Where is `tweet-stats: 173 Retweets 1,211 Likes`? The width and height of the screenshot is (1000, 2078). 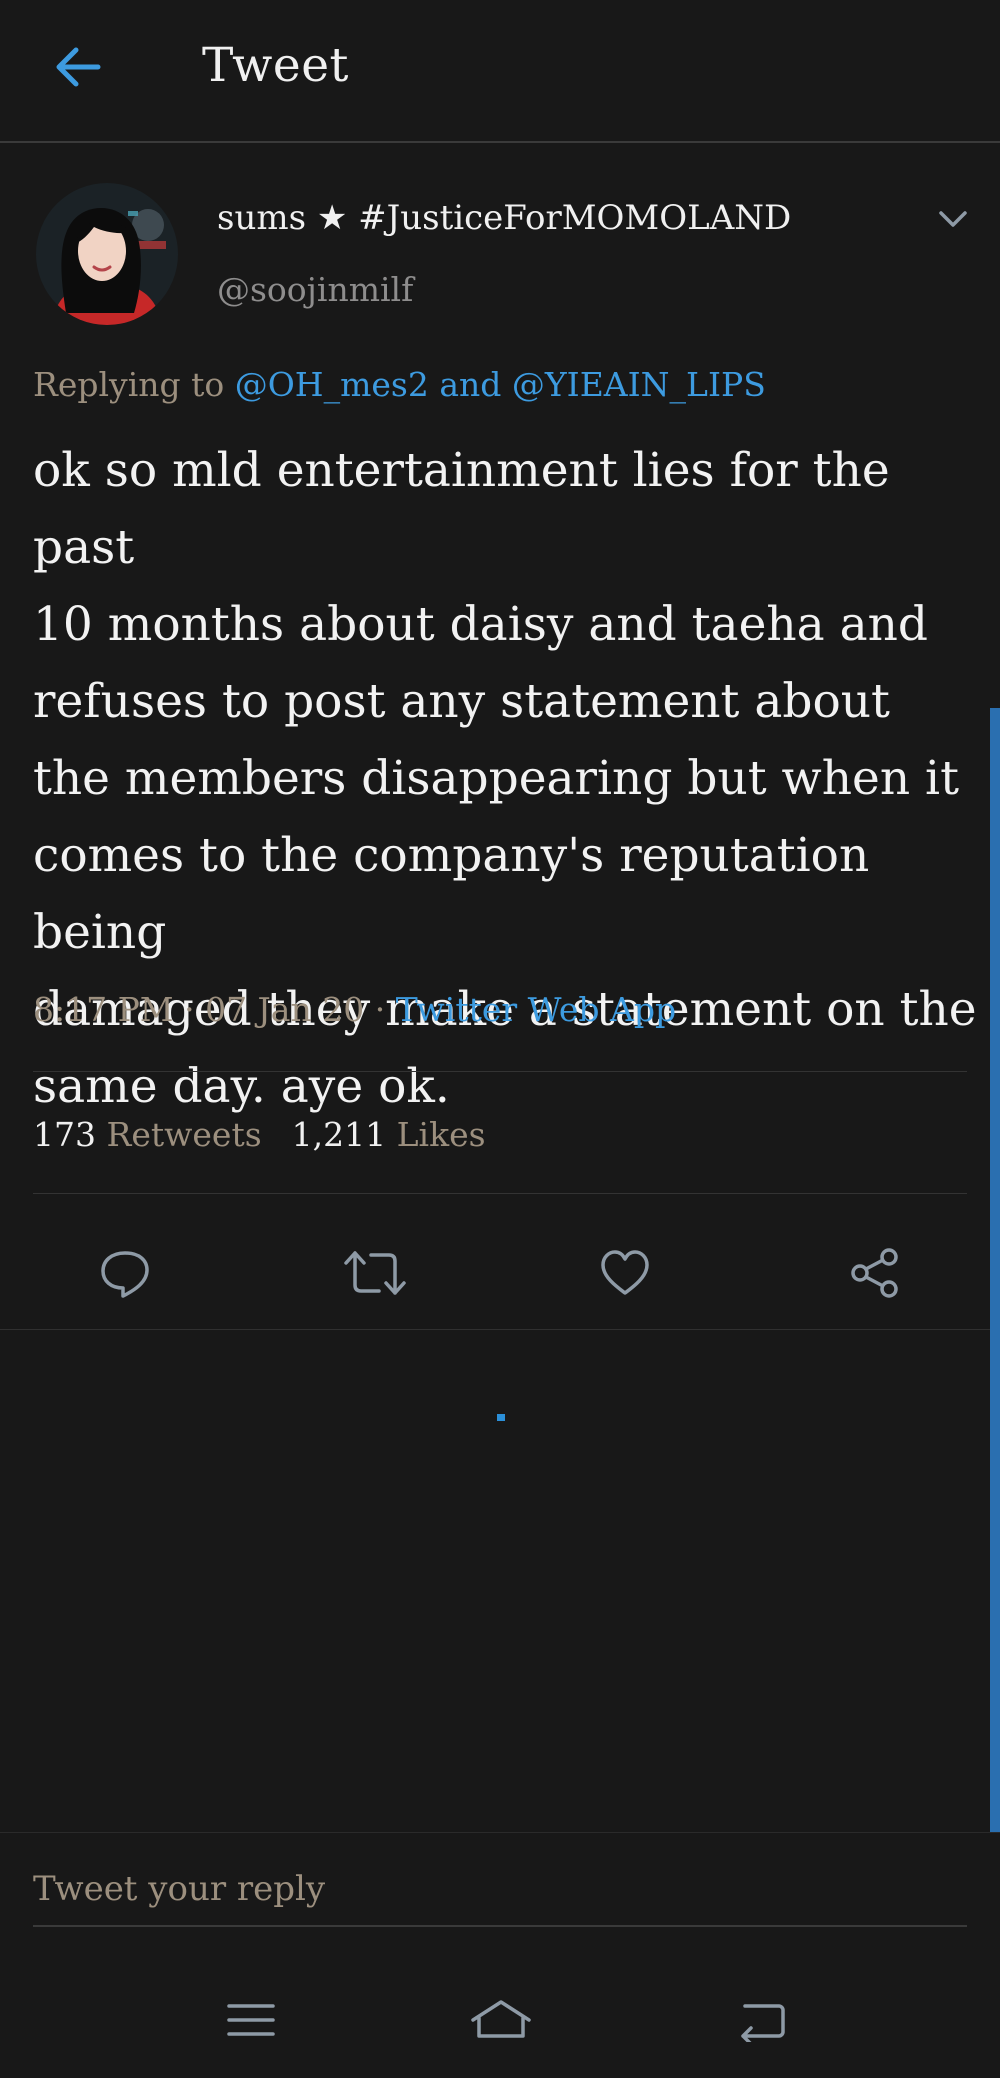
tweet-stats: 173 Retweets 1,211 Likes is located at coordinates (259, 1134).